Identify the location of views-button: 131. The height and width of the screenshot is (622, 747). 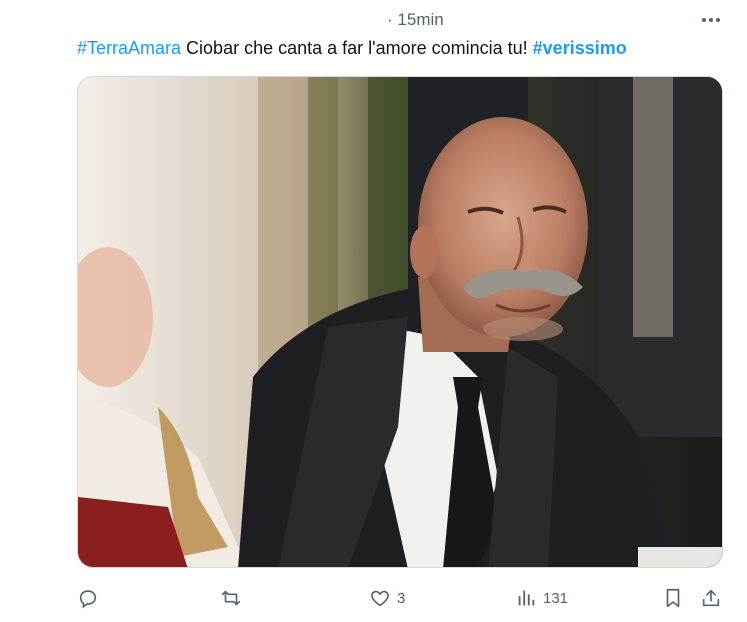
(541, 598).